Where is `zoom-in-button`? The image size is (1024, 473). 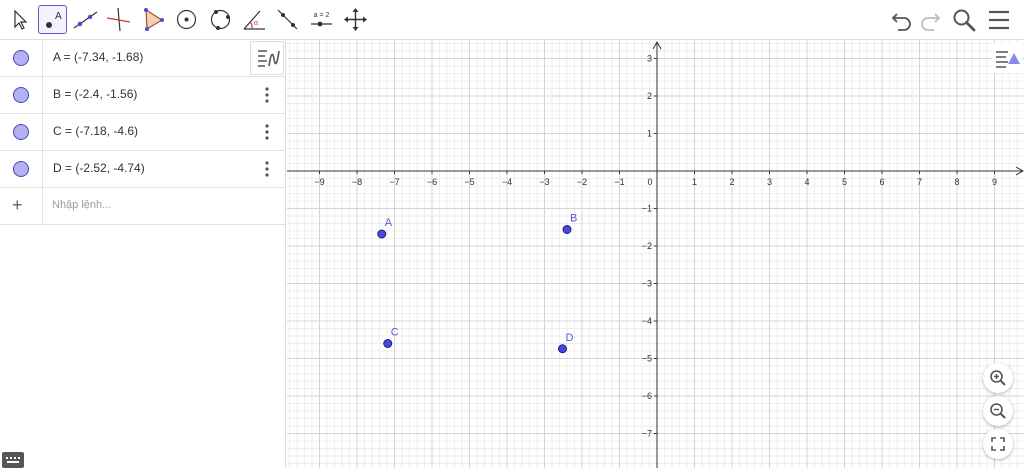
zoom-in-button is located at coordinates (998, 378).